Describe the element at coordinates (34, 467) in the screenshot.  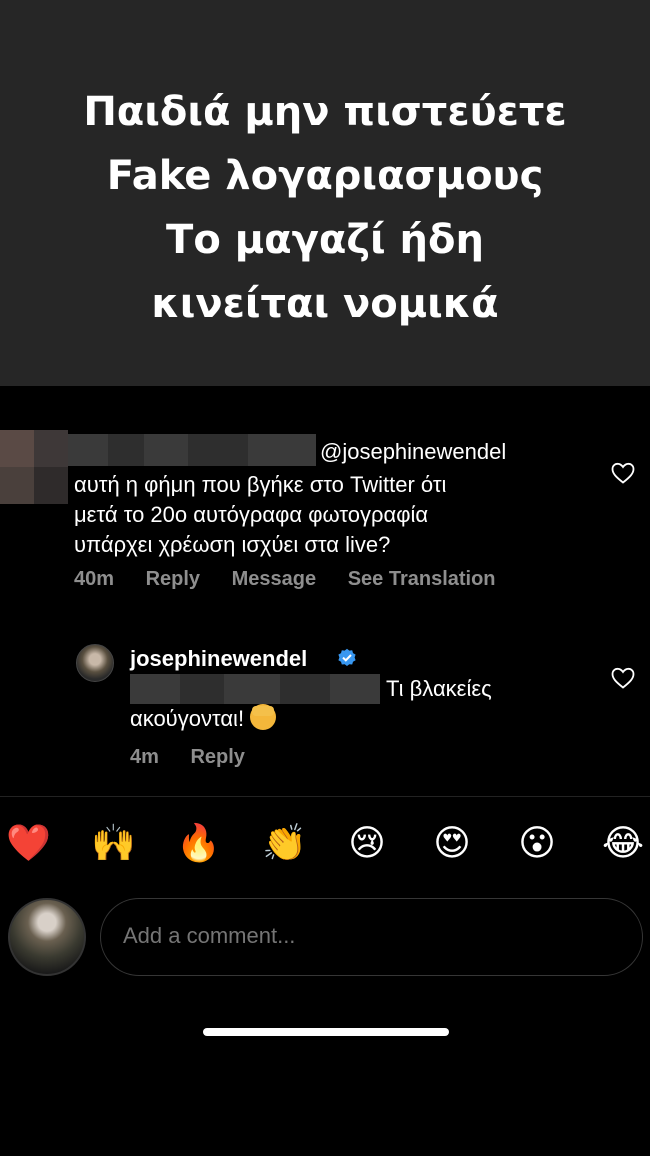
I see `redacted-avatar` at that location.